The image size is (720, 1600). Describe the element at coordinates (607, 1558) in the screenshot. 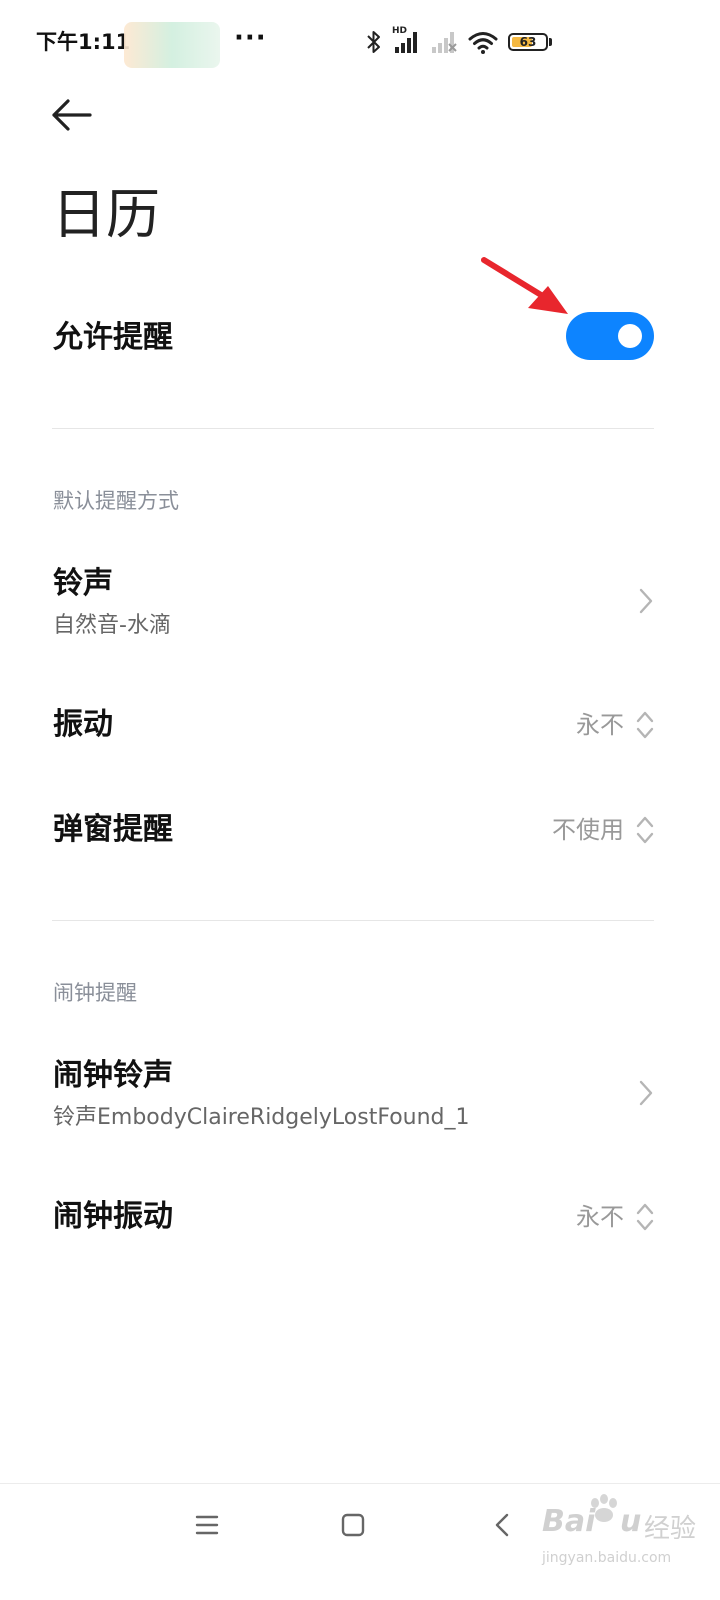

I see `watermark-url: jingyan.baidu.com` at that location.